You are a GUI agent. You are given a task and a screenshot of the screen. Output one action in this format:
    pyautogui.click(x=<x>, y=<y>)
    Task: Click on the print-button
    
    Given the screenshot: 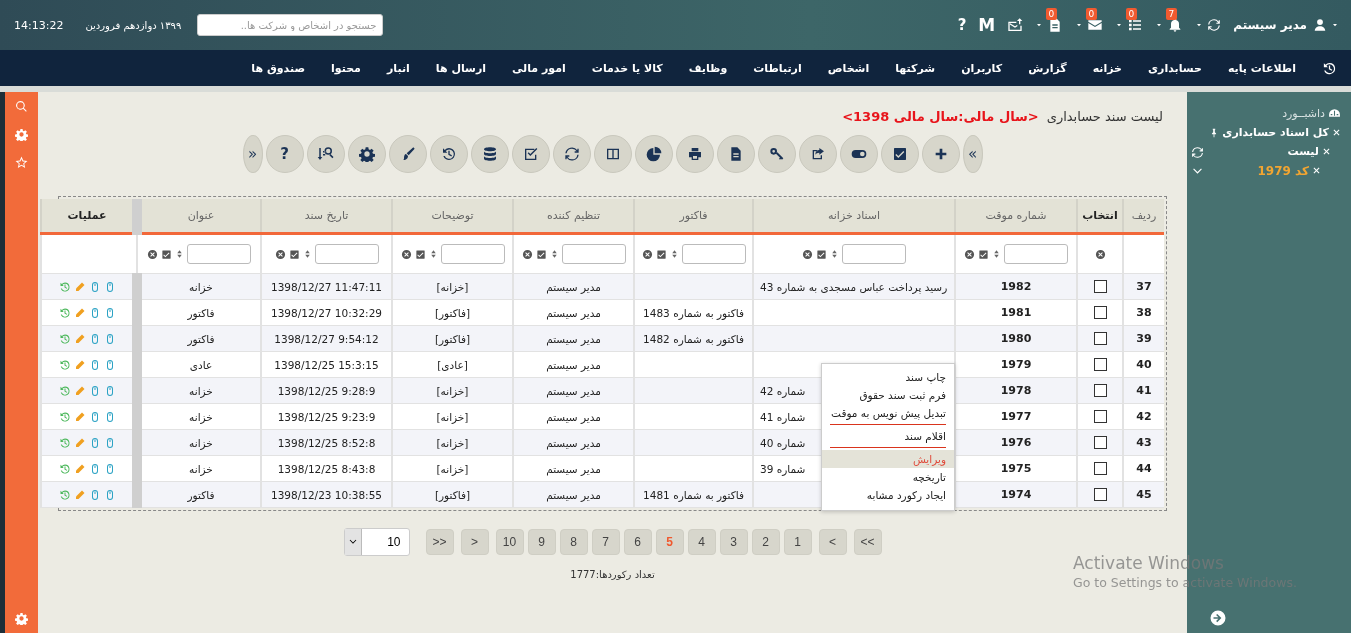 What is the action you would take?
    pyautogui.click(x=694, y=154)
    